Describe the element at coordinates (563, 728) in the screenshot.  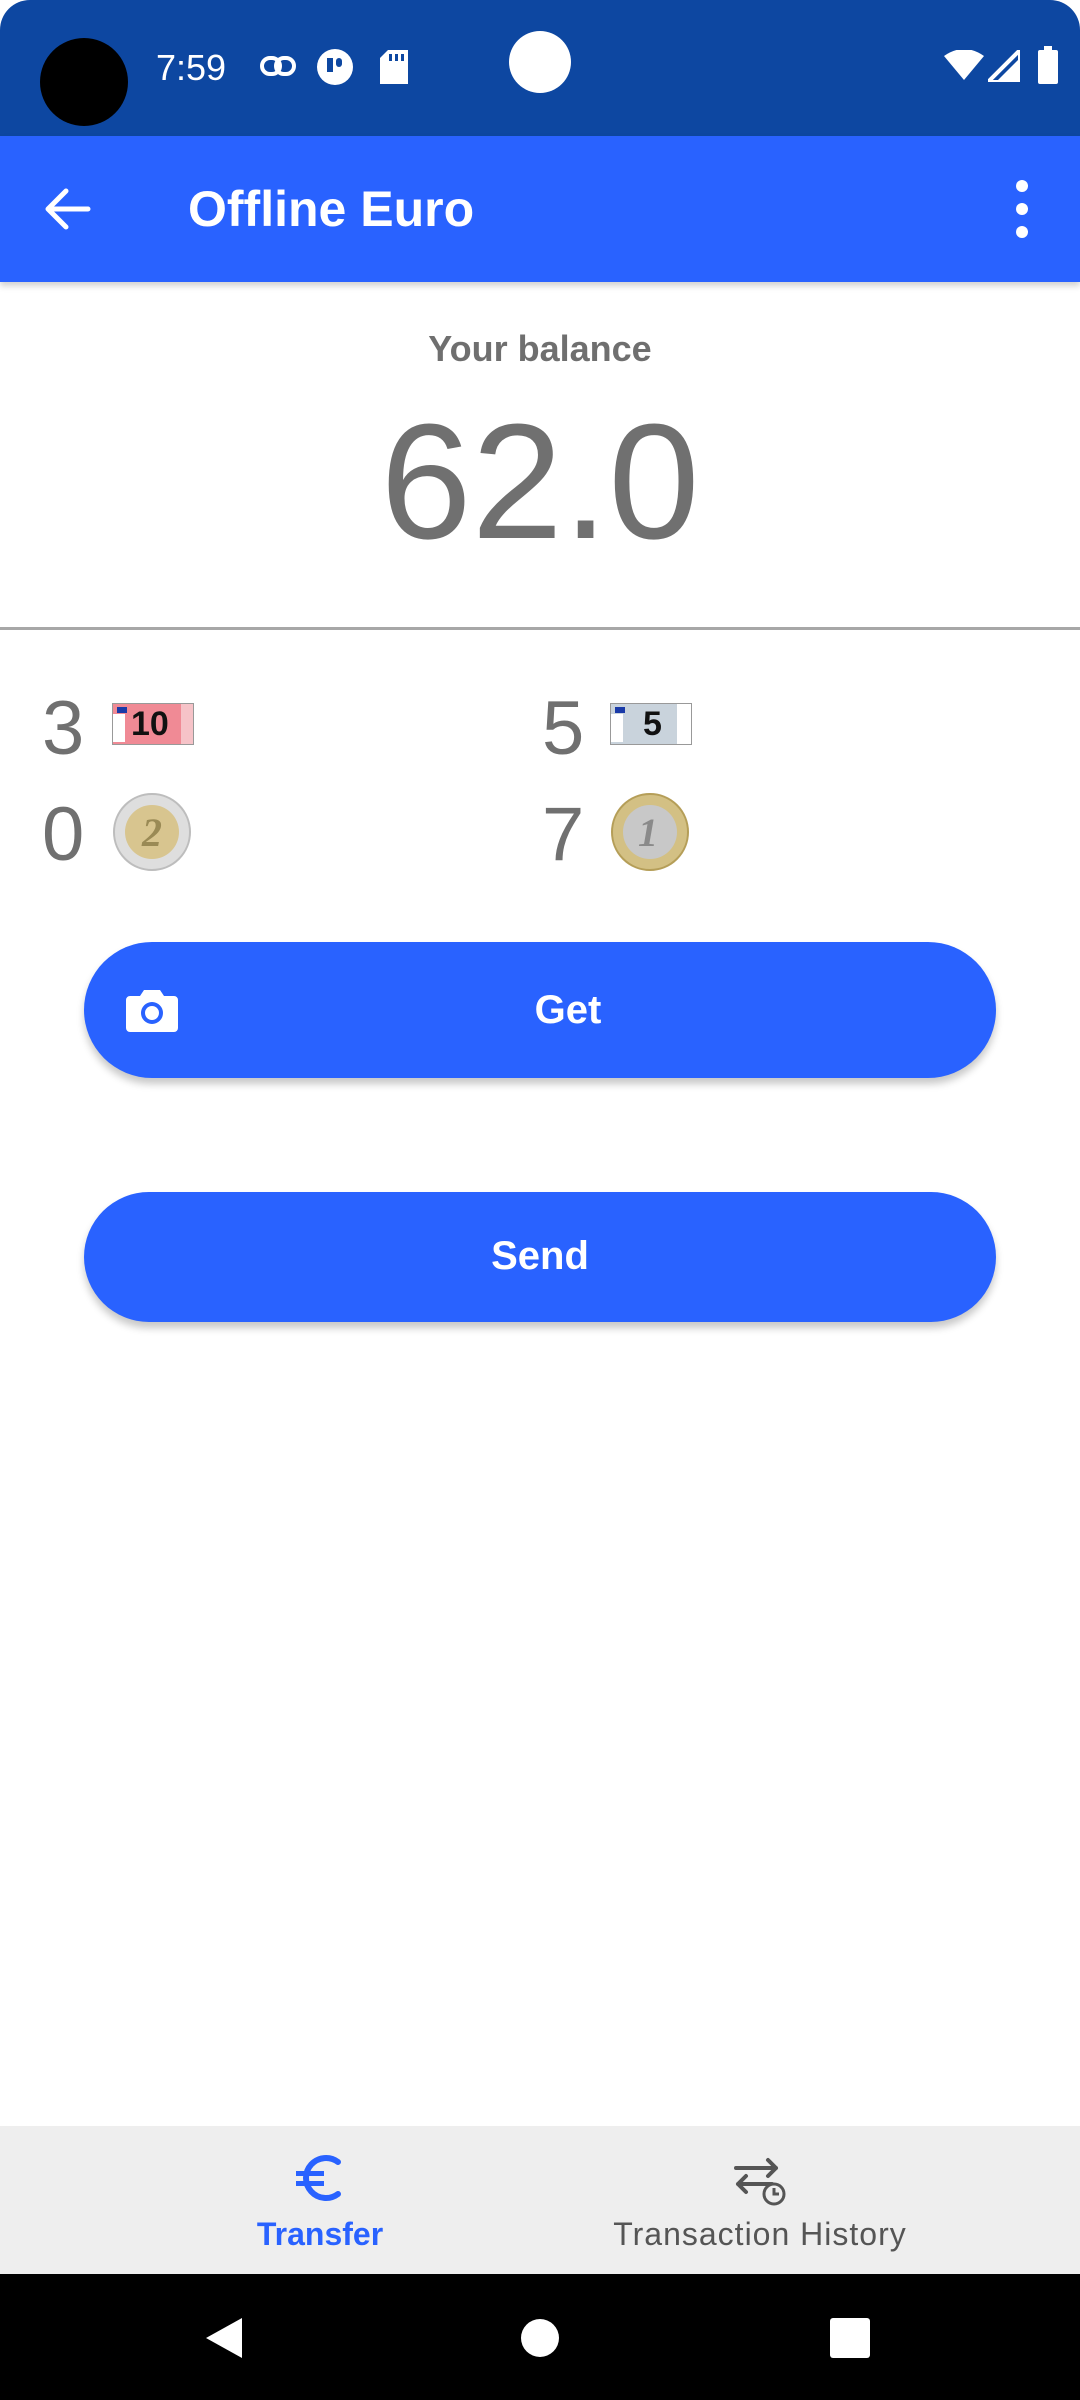
I see `denomination-count-5-note: 5` at that location.